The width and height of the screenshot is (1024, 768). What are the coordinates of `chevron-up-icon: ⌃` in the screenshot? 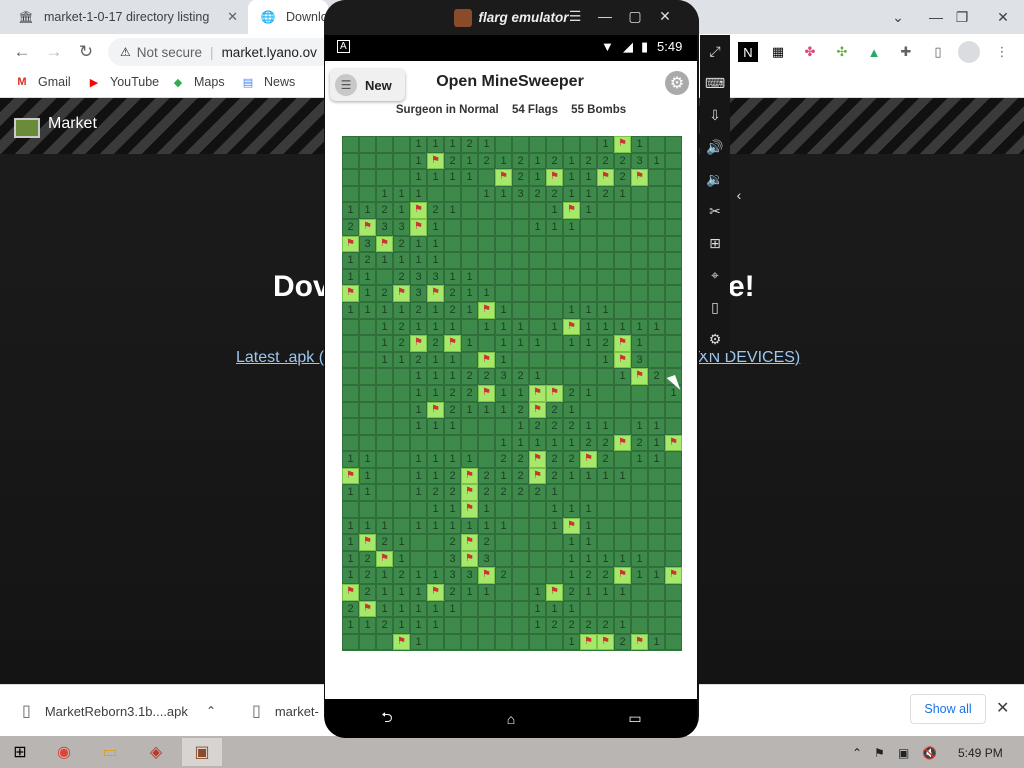 It's located at (211, 711).